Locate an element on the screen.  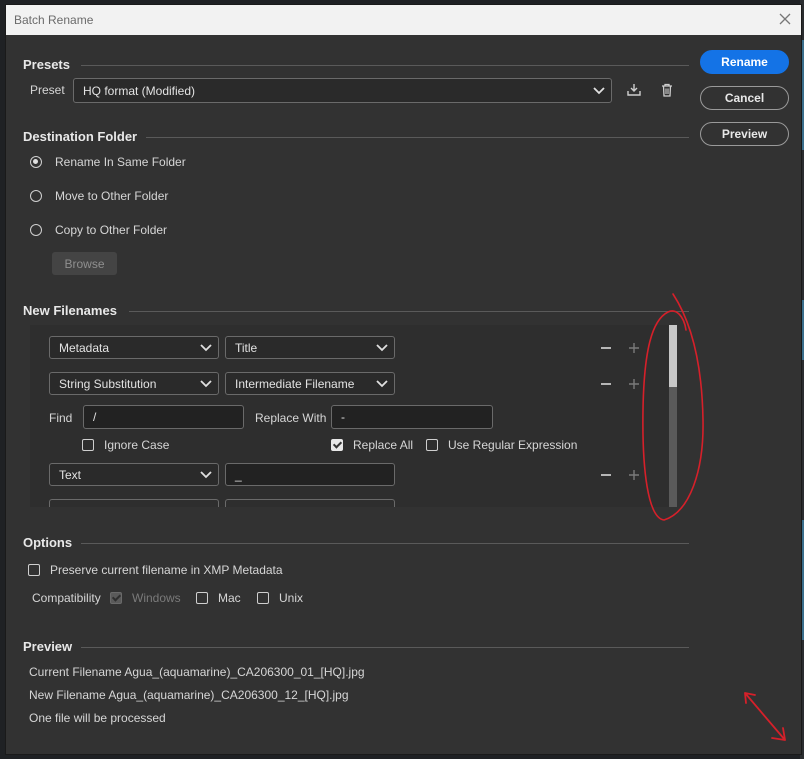
option-label: Rename In Same Folder is located at coordinates (120, 162).